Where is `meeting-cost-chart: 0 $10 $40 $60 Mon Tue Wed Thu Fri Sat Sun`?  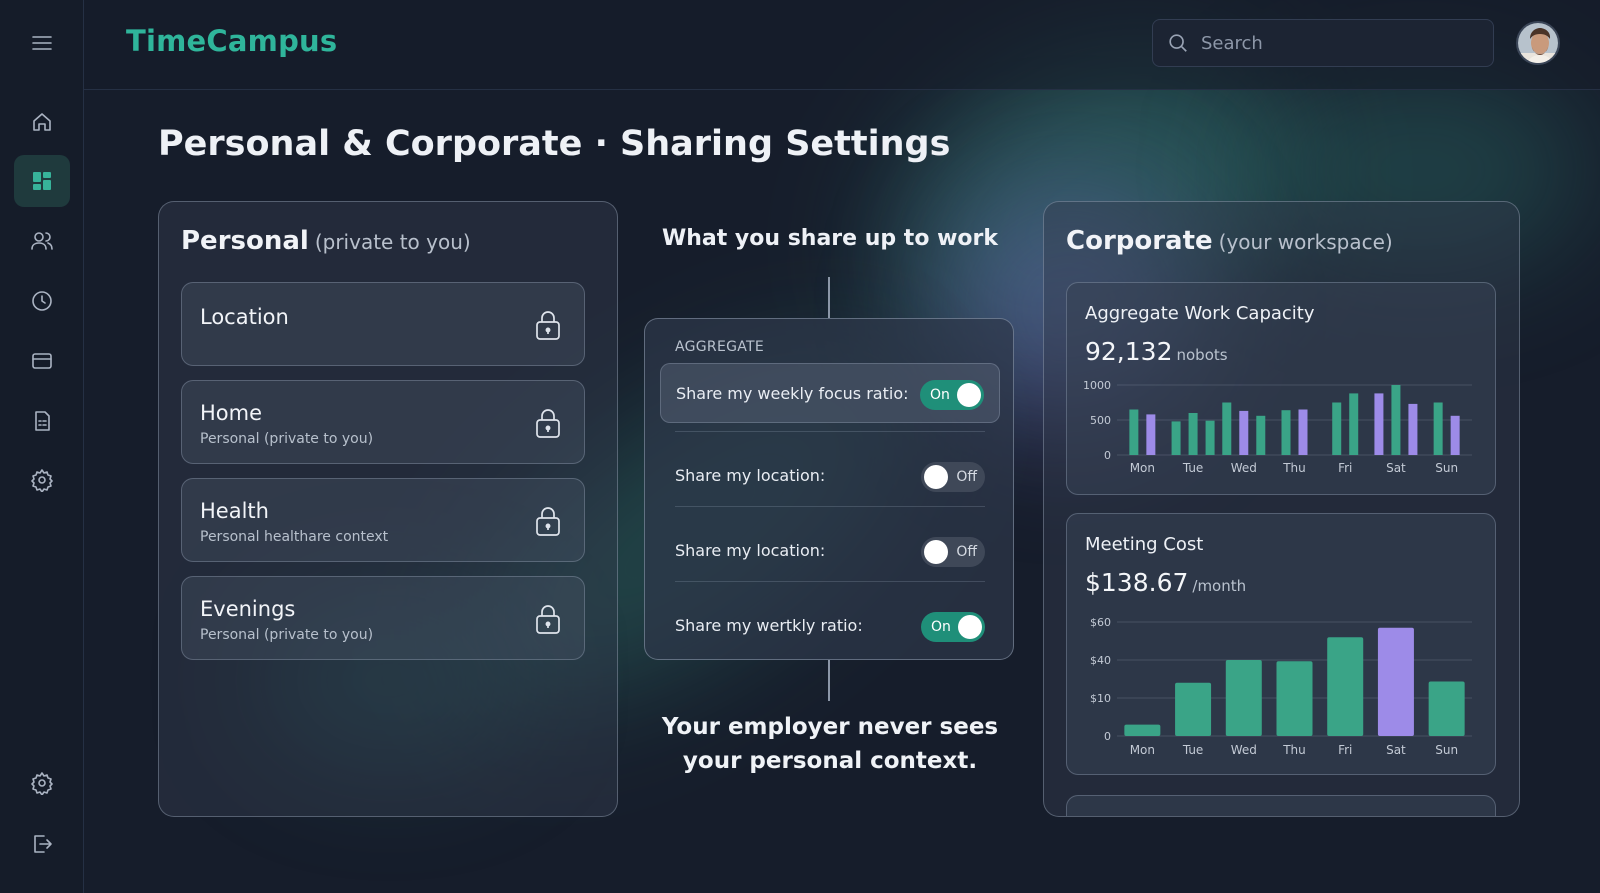
meeting-cost-chart: 0 $10 $40 $60 Mon Tue Wed Thu Fri Sat Sun is located at coordinates (1281, 686).